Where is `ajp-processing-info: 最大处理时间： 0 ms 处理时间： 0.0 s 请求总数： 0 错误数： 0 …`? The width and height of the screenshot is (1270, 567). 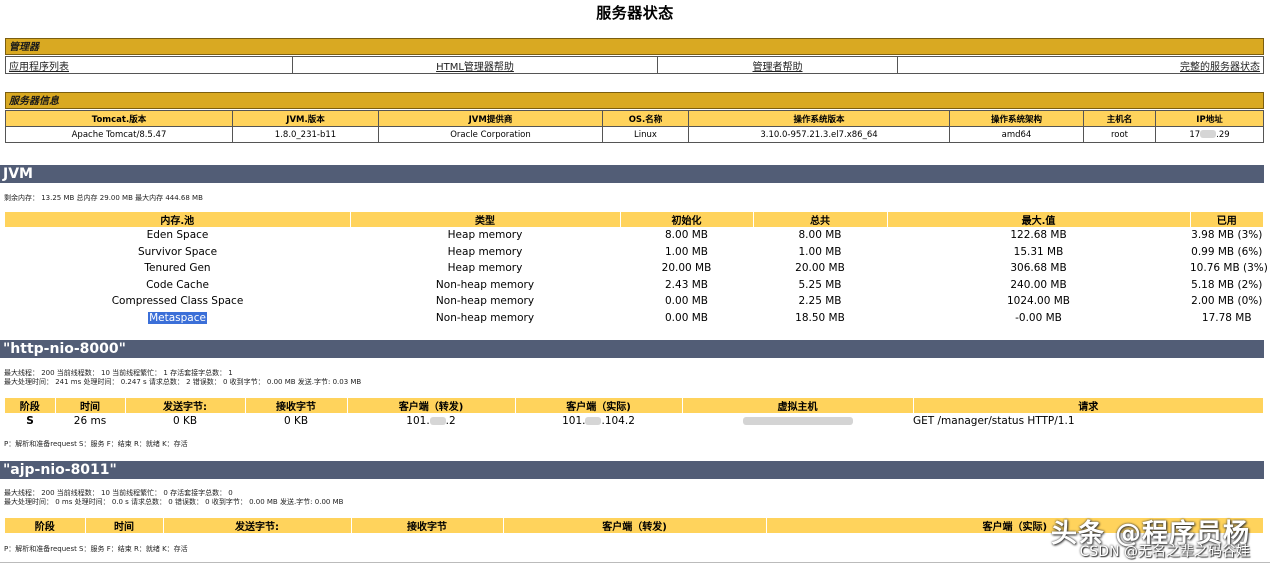
ajp-processing-info: 最大处理时间： 0 ms 处理时间： 0.0 s 请求总数： 0 错误数： 0 … is located at coordinates (174, 502).